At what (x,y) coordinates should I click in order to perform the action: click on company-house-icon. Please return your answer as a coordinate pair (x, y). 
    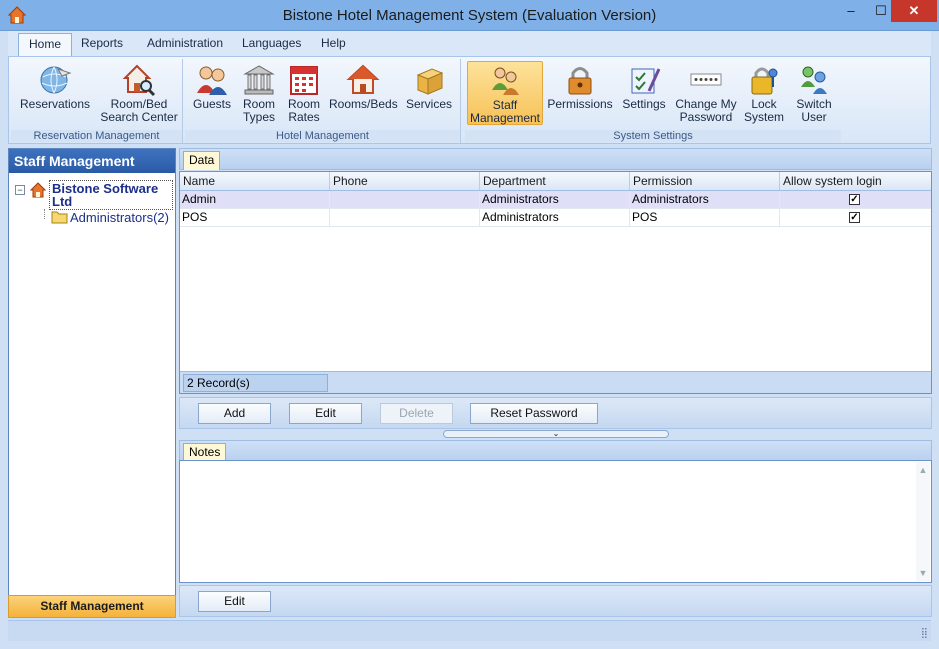
    Looking at the image, I should click on (38, 190).